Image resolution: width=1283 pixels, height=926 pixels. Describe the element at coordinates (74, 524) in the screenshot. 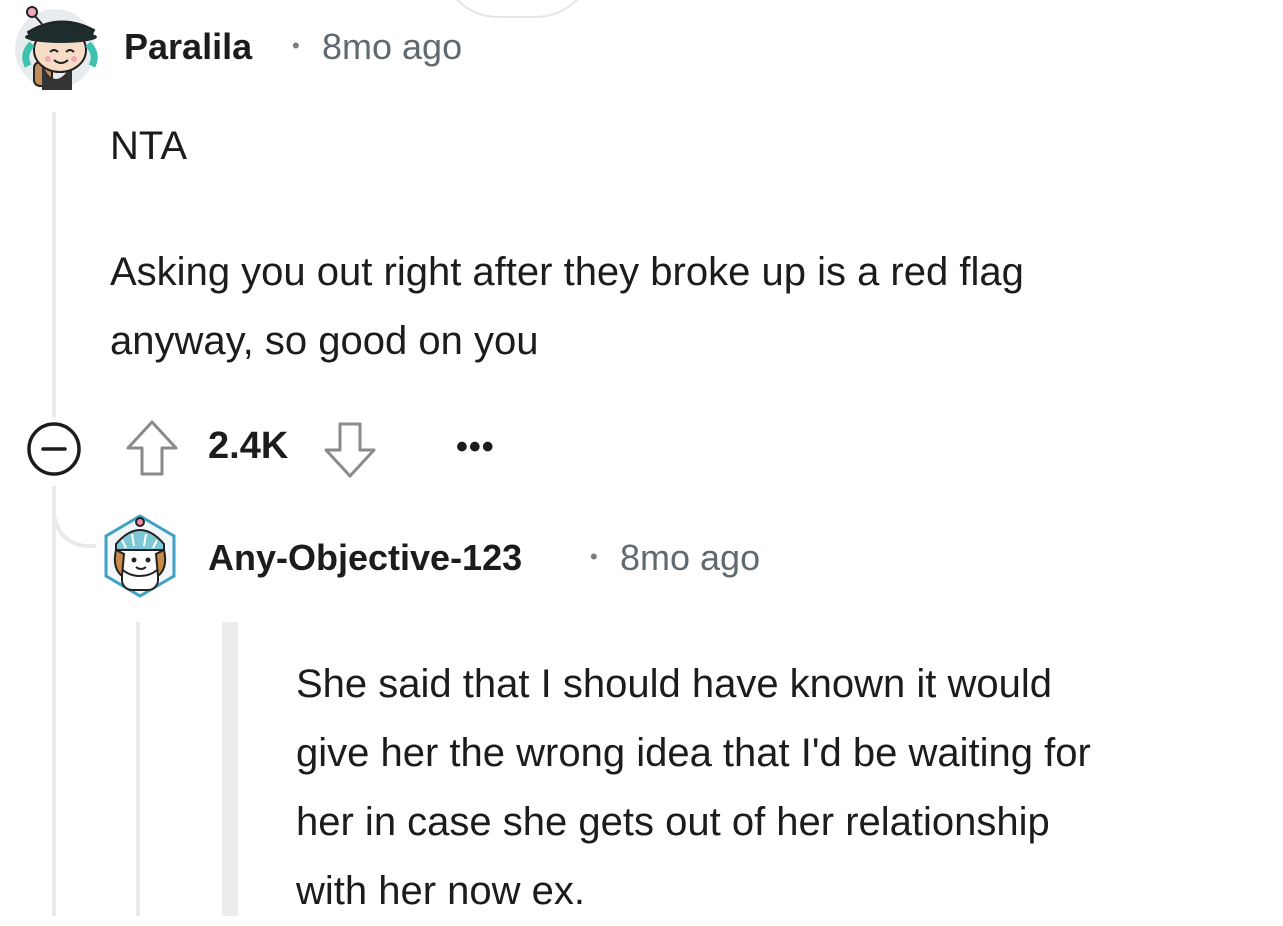

I see `reply-connector` at that location.